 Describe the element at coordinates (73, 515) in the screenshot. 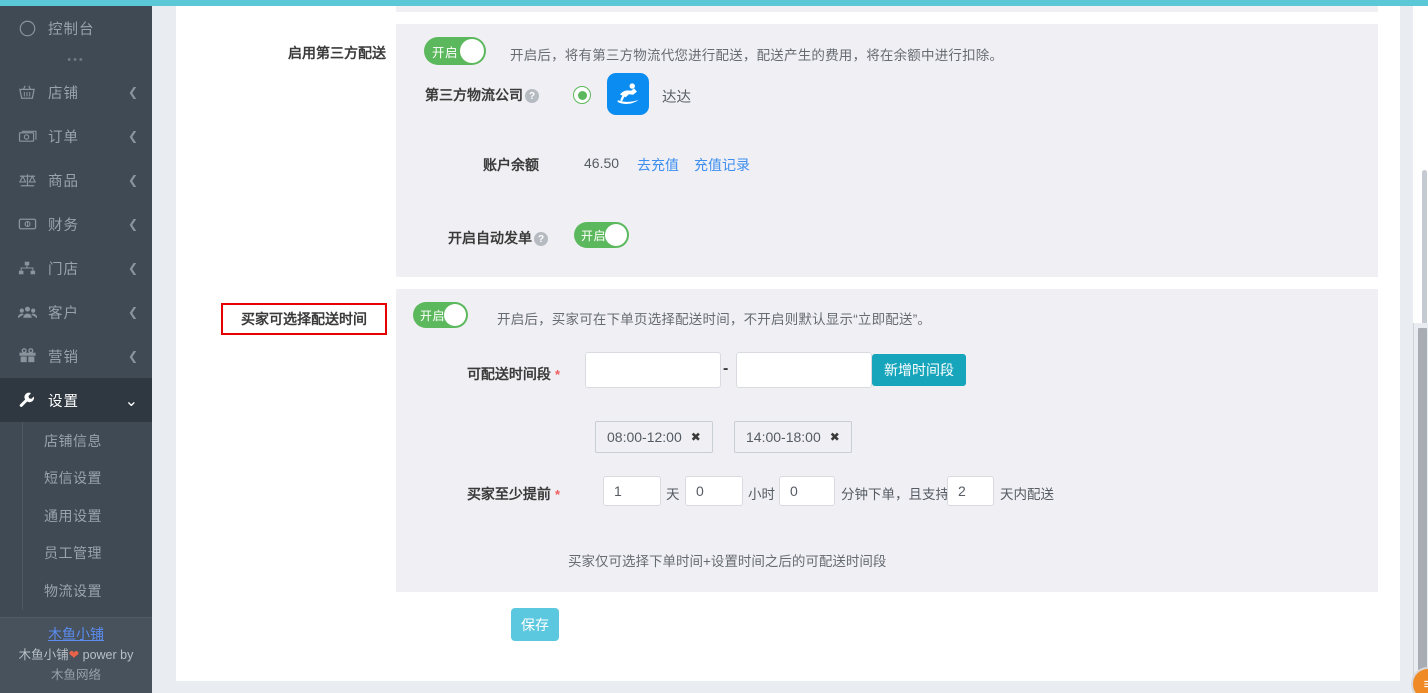

I see `sidebar-subitem-label: 通用设置` at that location.